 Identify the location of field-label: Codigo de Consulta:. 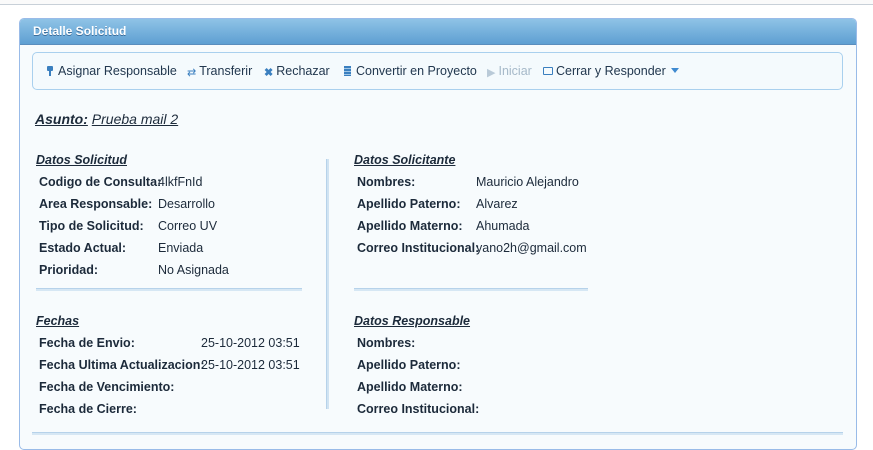
(100, 182).